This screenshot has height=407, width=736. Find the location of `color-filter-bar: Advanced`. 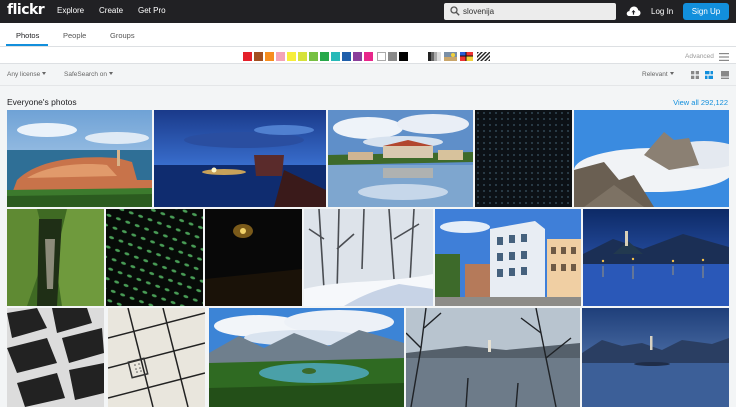

color-filter-bar: Advanced is located at coordinates (368, 55).